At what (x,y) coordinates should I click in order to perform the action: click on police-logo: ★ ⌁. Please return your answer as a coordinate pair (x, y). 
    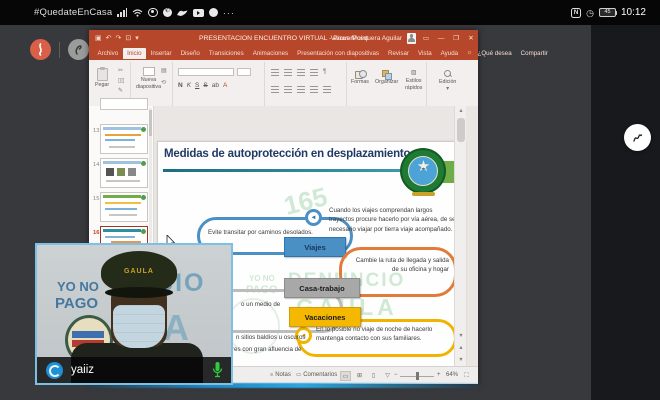
    Looking at the image, I should click on (423, 173).